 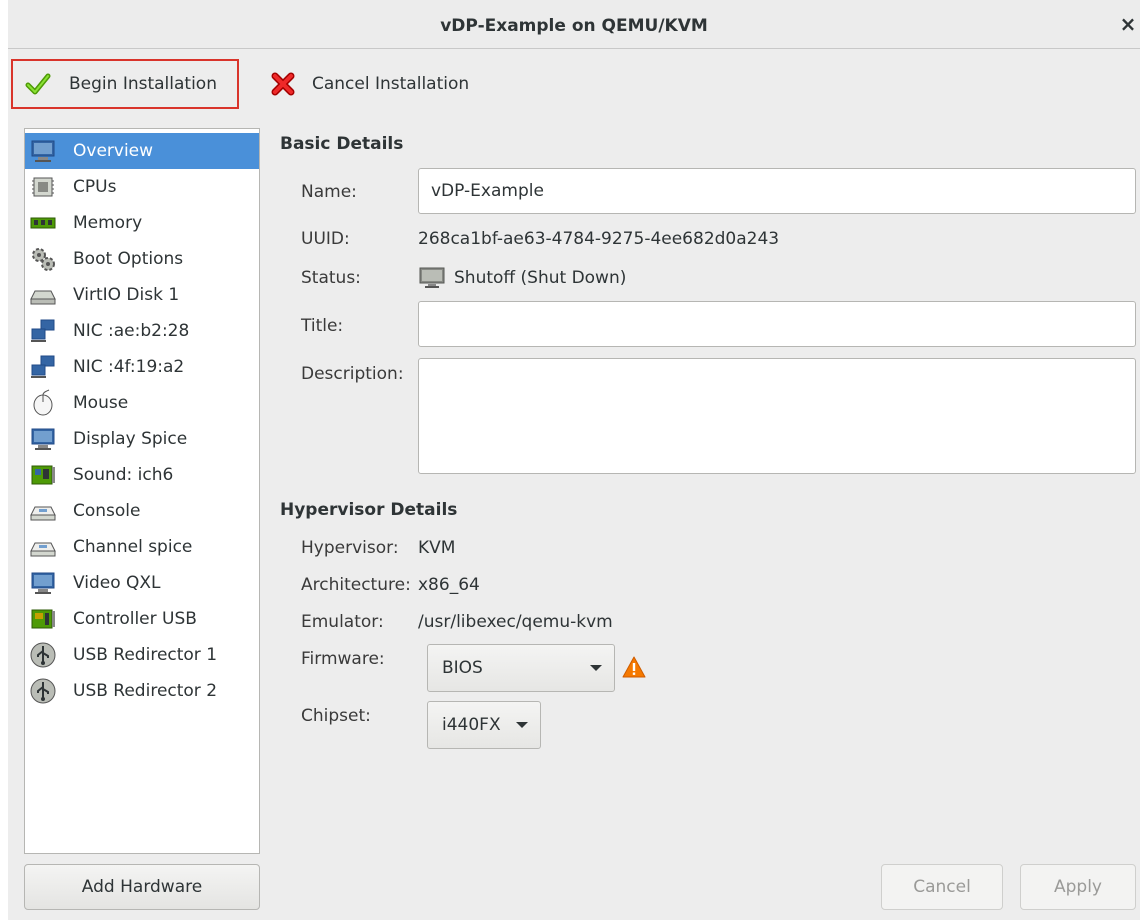 I want to click on sidebar-item-virtio-disk: VirtIO Disk 1, so click(x=142, y=295).